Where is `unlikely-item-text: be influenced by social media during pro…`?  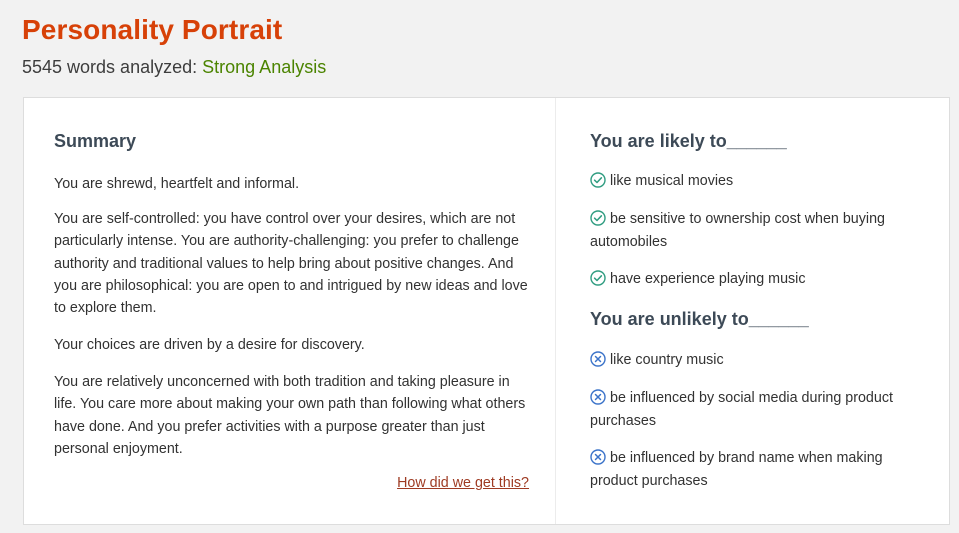
unlikely-item-text: be influenced by social media during pro… is located at coordinates (741, 409).